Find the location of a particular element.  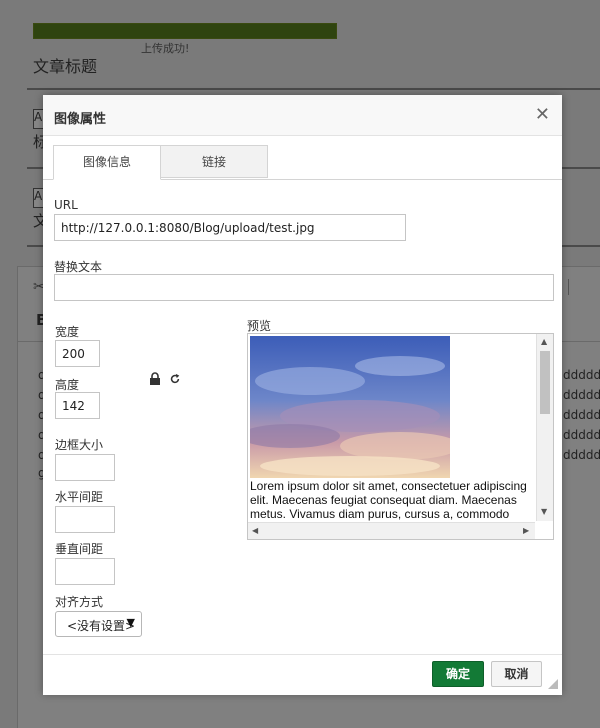

chevron-down-icon: ▼ is located at coordinates (130, 622).